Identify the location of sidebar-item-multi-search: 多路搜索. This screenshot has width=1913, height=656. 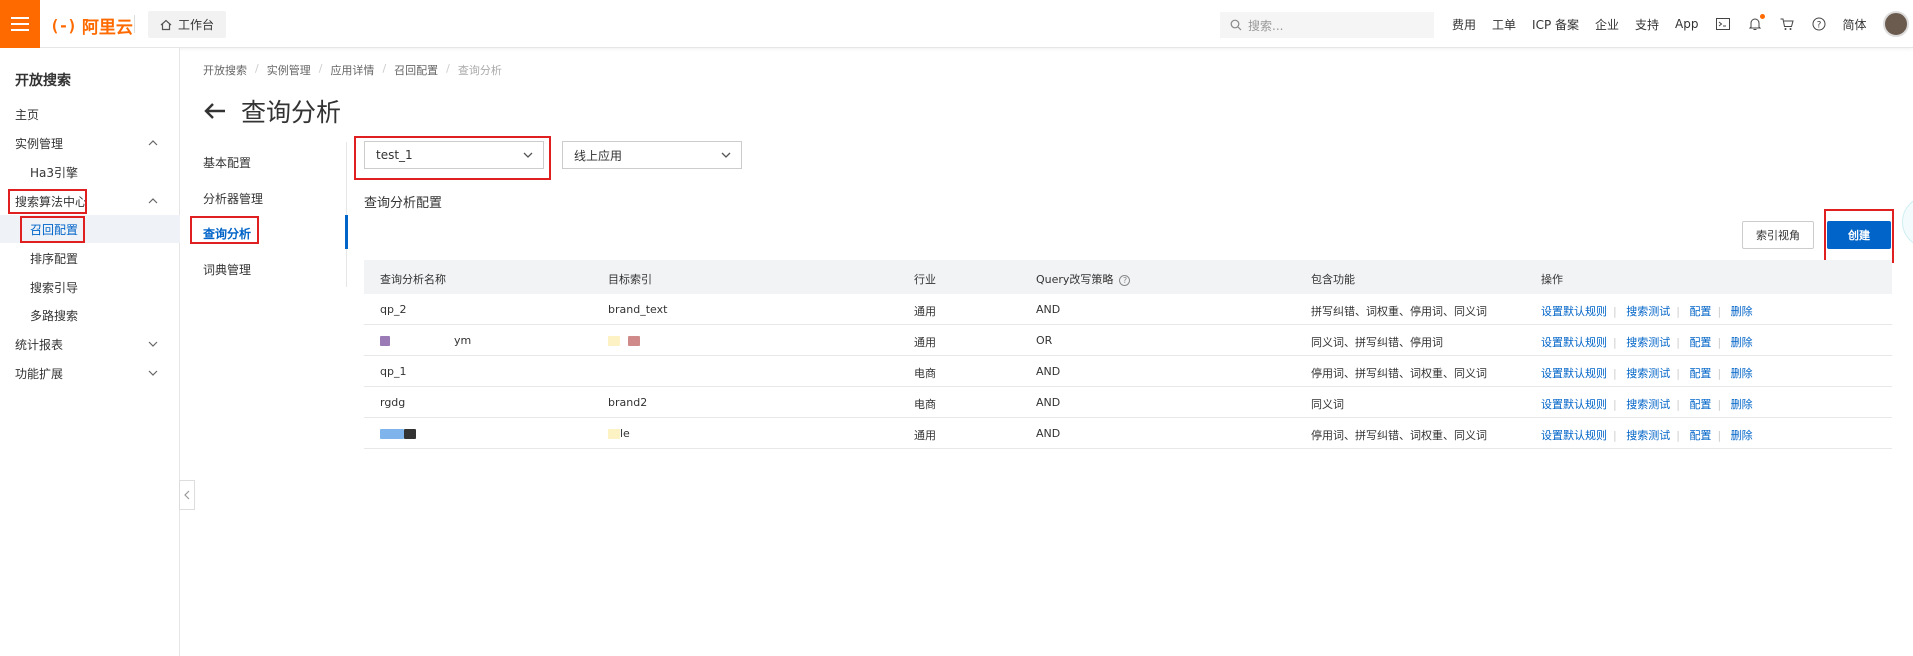
(90, 315).